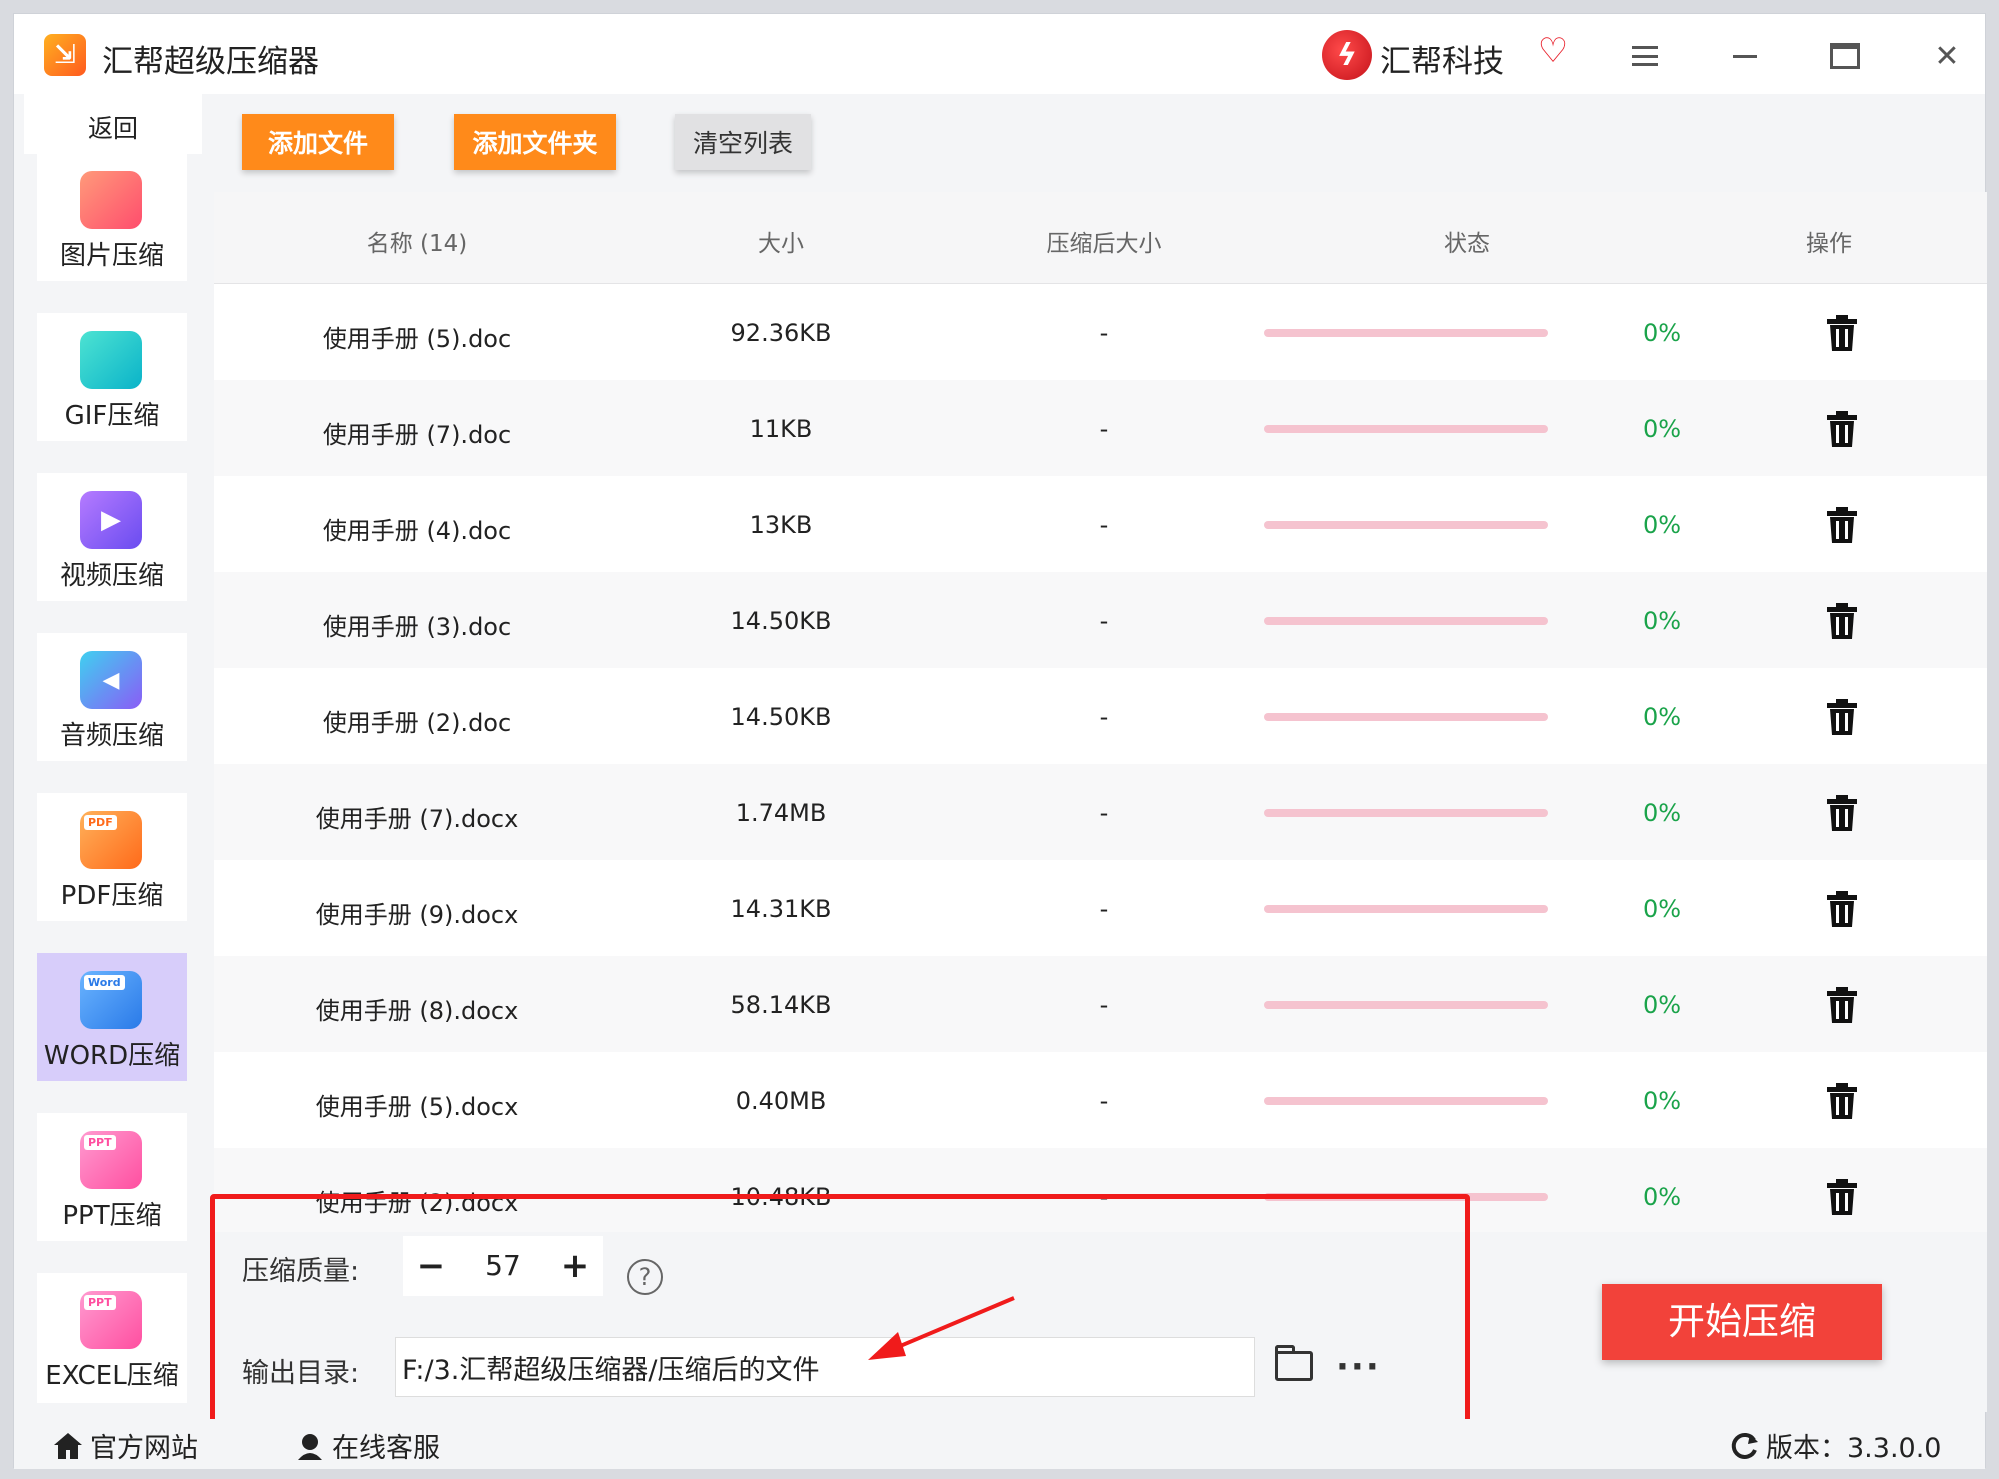 The width and height of the screenshot is (1999, 1479). Describe the element at coordinates (111, 200) in the screenshot. I see `image-icon` at that location.